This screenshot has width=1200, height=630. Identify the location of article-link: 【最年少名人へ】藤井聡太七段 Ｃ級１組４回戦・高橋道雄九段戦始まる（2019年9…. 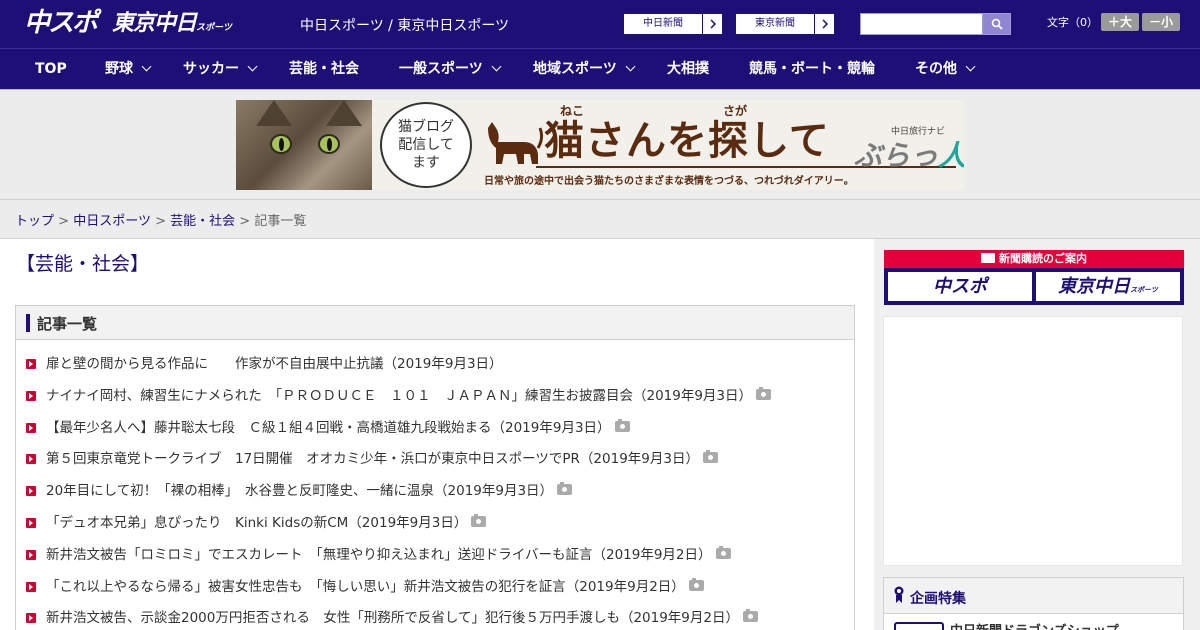
(328, 428).